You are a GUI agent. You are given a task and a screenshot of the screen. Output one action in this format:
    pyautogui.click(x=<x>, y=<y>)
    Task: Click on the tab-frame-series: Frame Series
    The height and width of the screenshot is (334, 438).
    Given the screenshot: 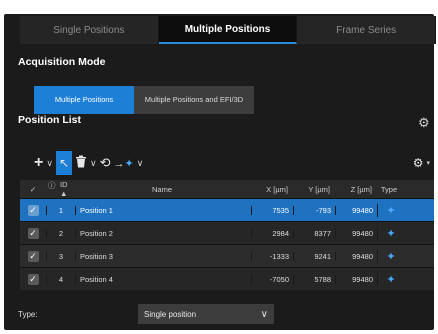 What is the action you would take?
    pyautogui.click(x=367, y=30)
    